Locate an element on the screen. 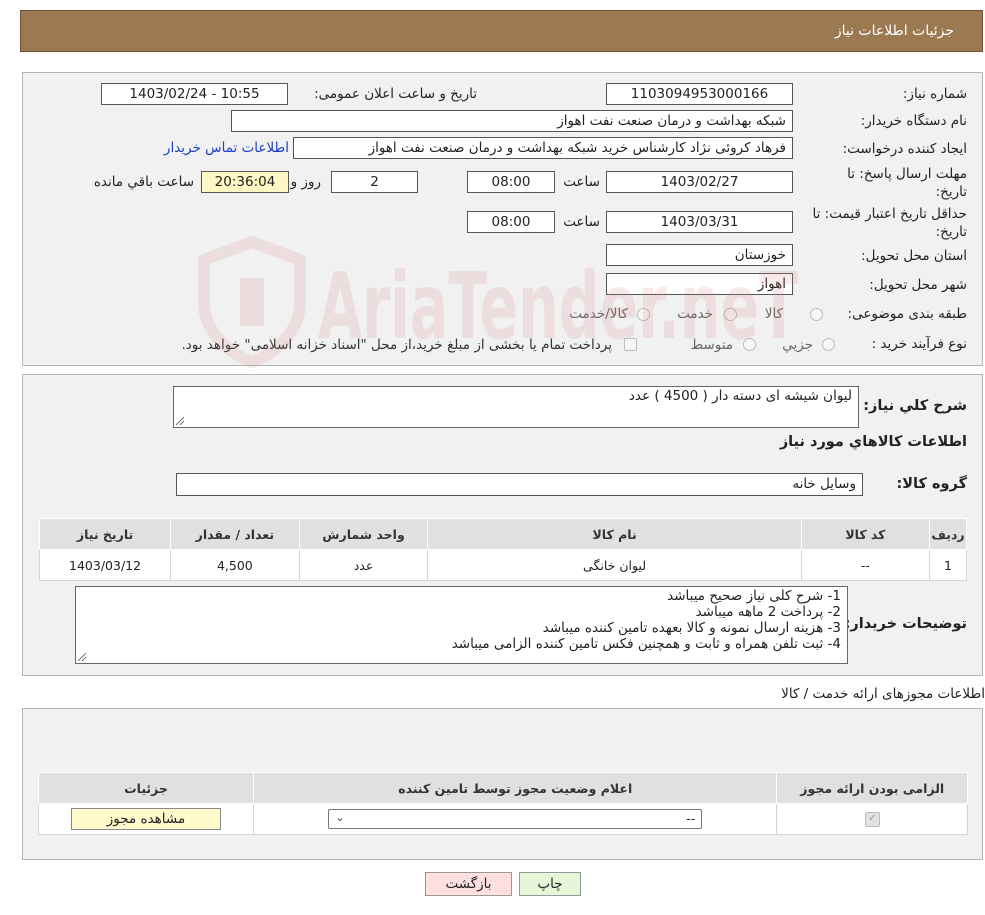 The image size is (985, 915). summary-label: شرح کلي نياز: is located at coordinates (915, 406).